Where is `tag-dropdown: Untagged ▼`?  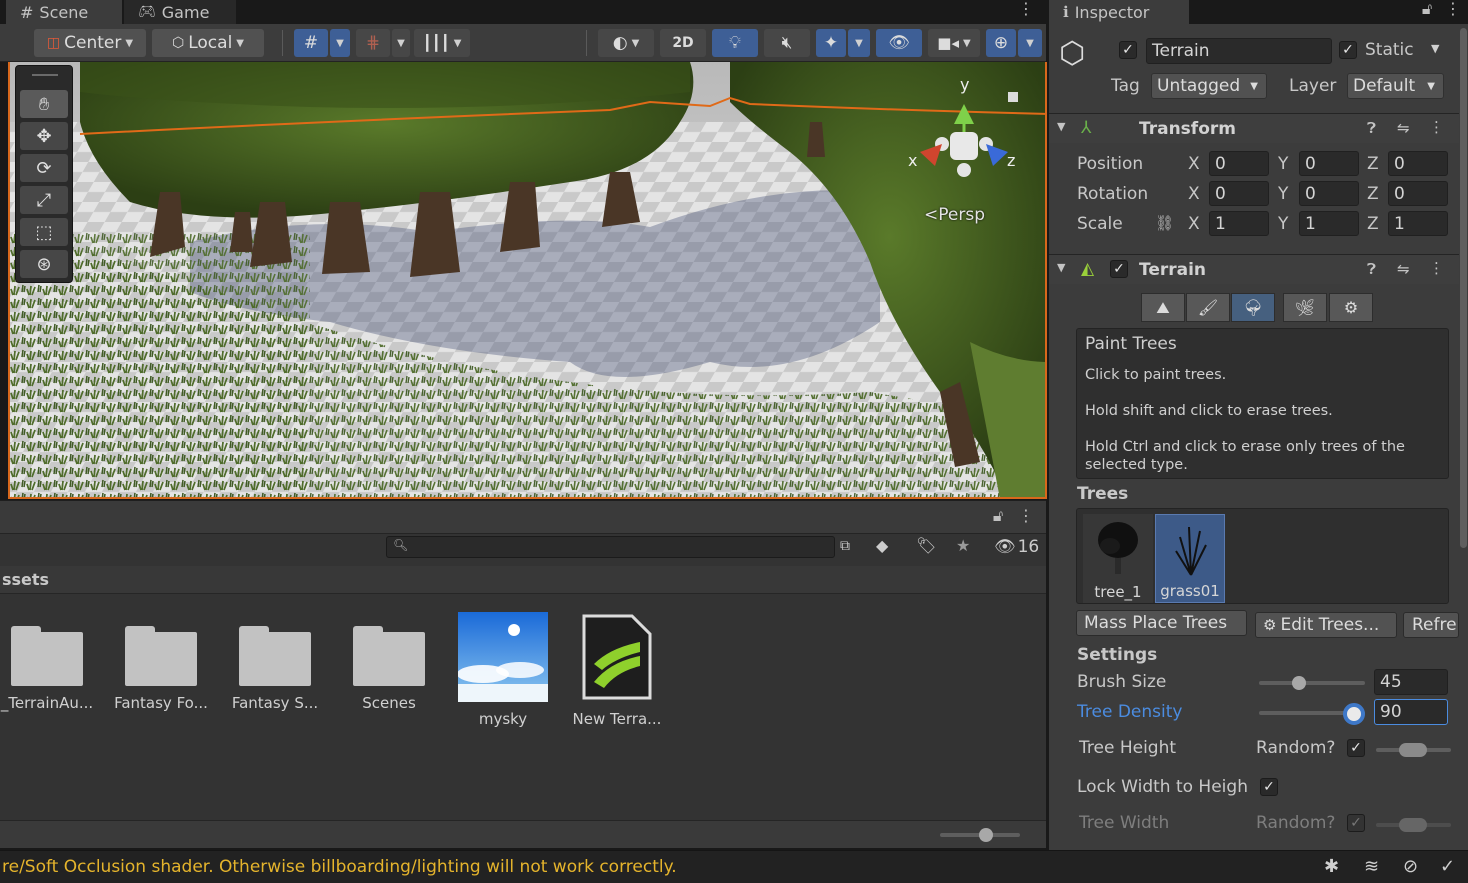
tag-dropdown: Untagged ▼ is located at coordinates (1209, 86).